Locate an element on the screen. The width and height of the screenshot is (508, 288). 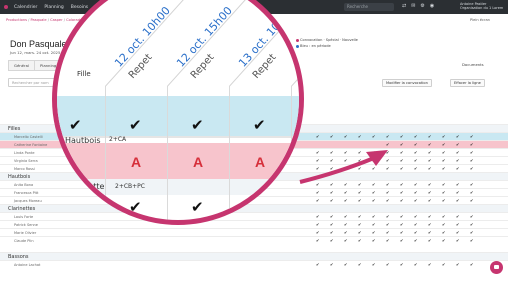
lens-label-hautbois: Hautbois is located at coordinates (83, 140).